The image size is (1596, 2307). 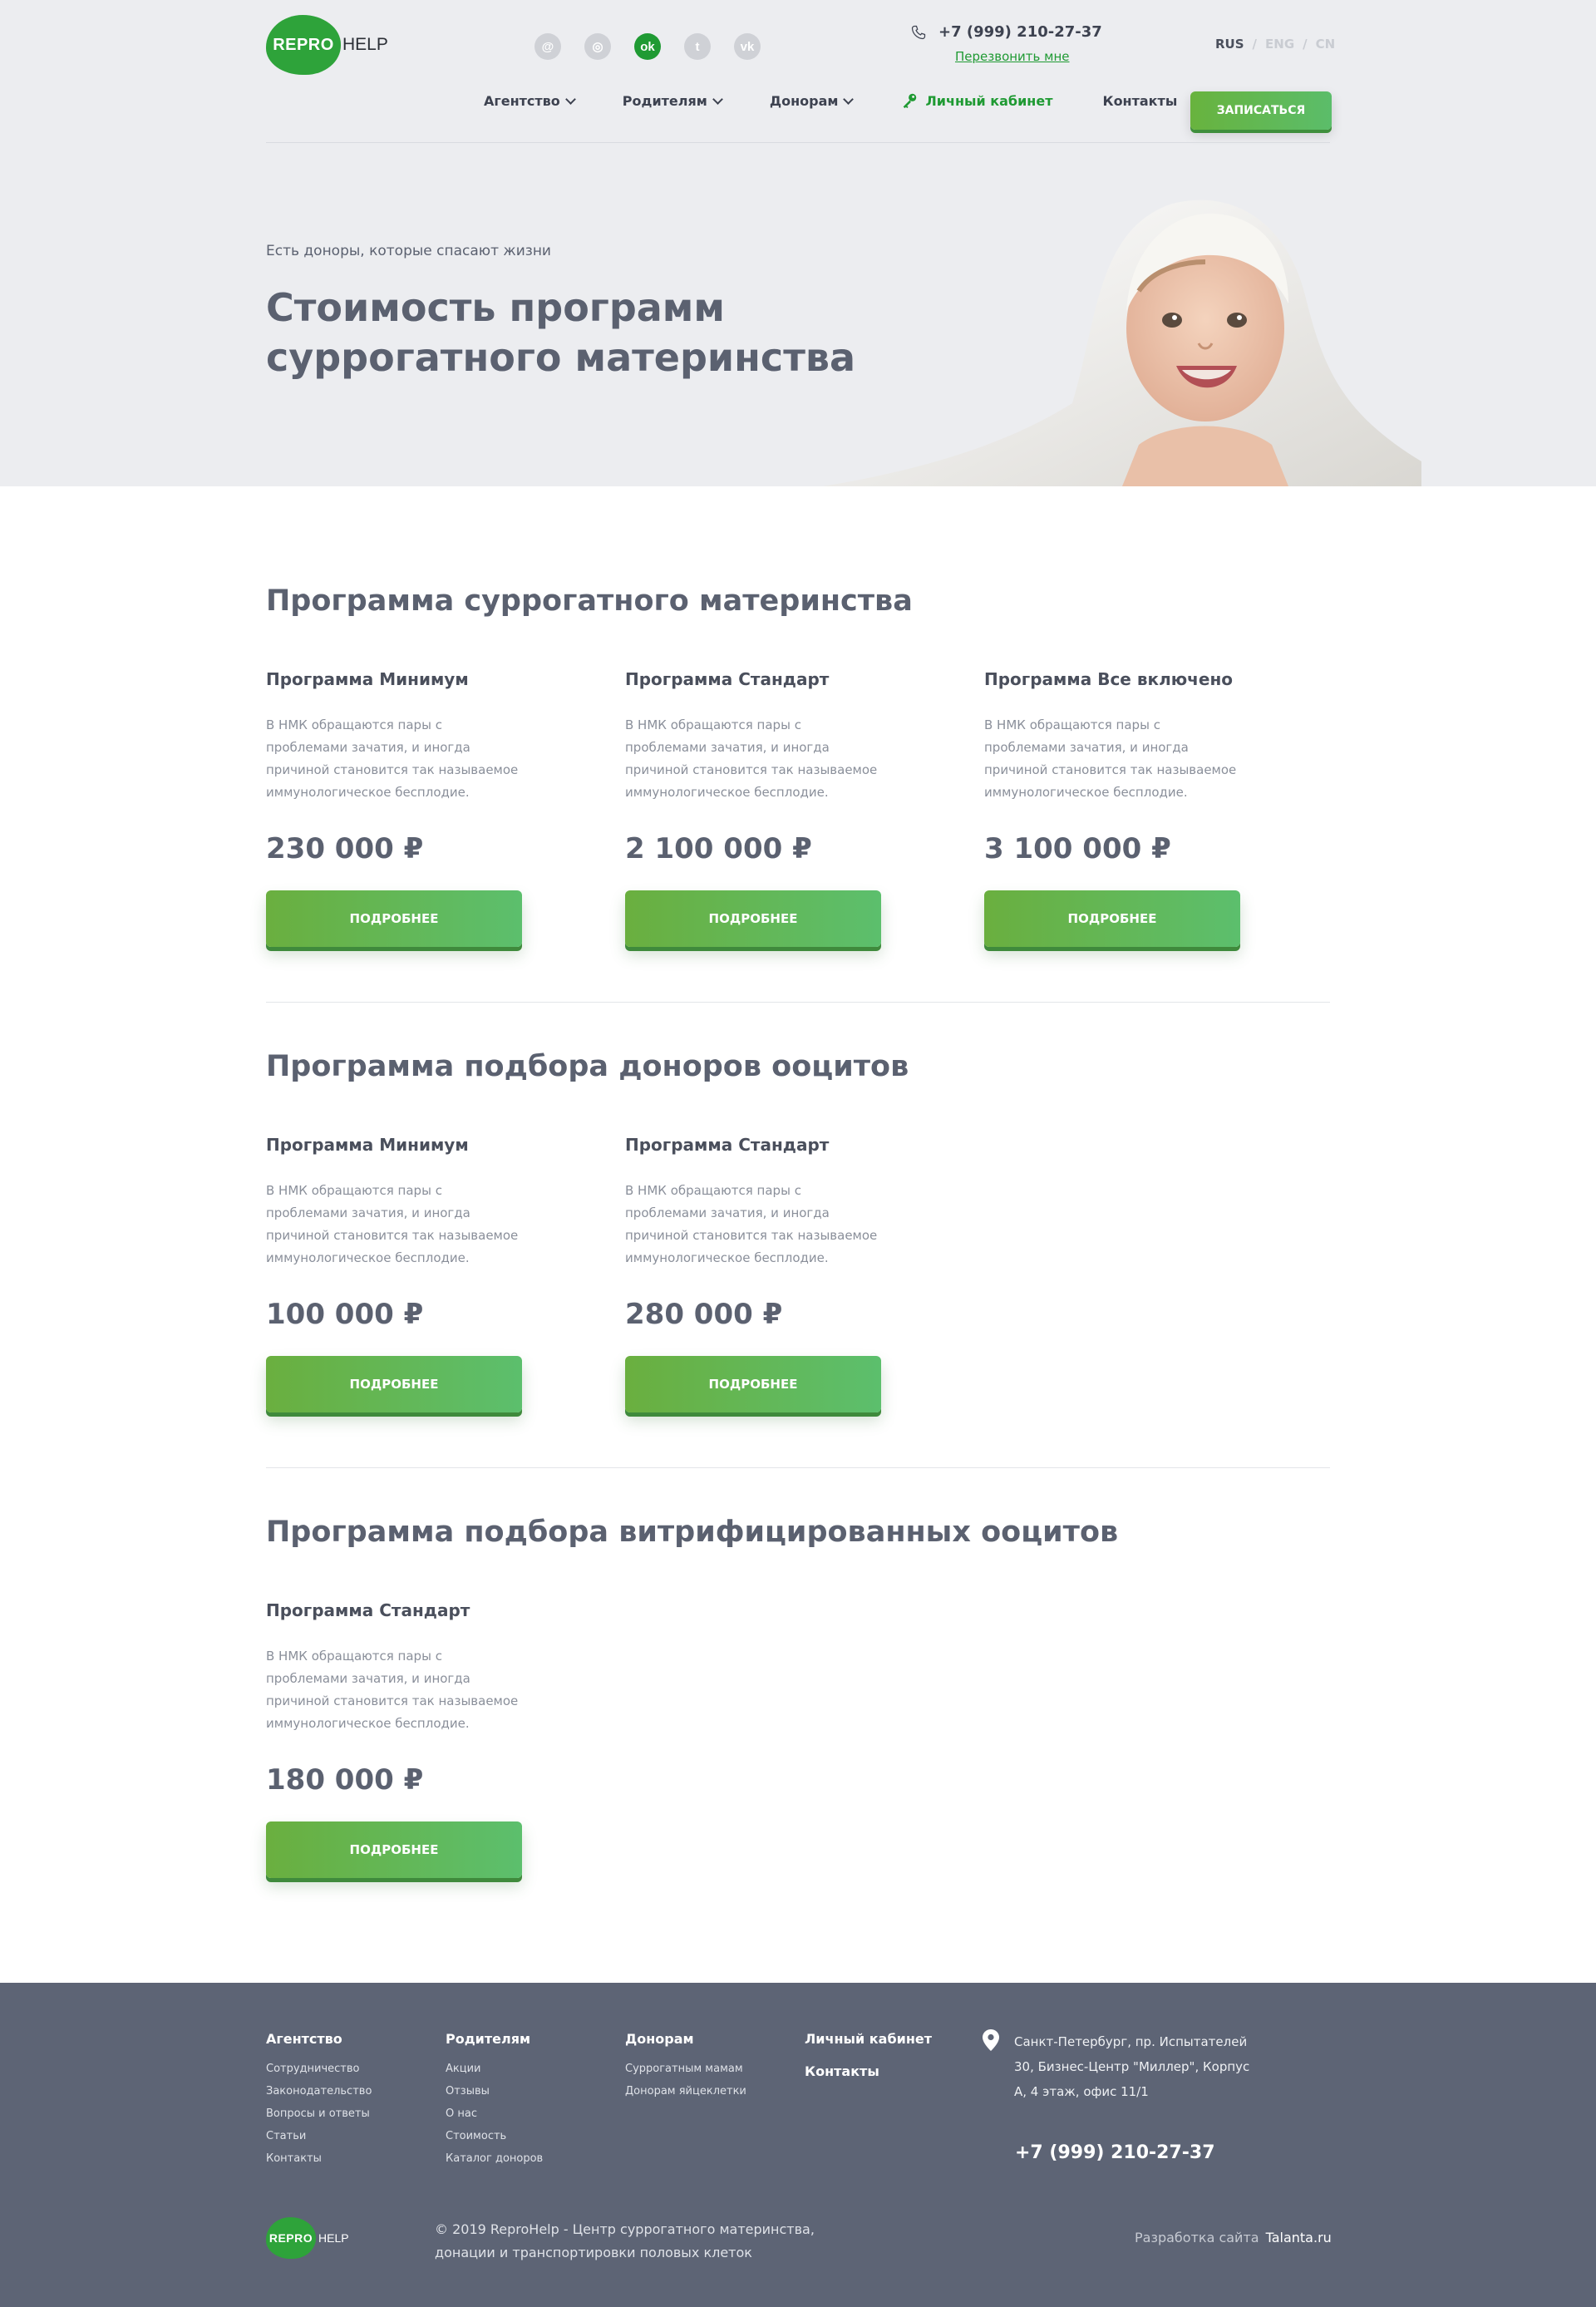 What do you see at coordinates (494, 2068) in the screenshot?
I see `footer-link: Акции` at bounding box center [494, 2068].